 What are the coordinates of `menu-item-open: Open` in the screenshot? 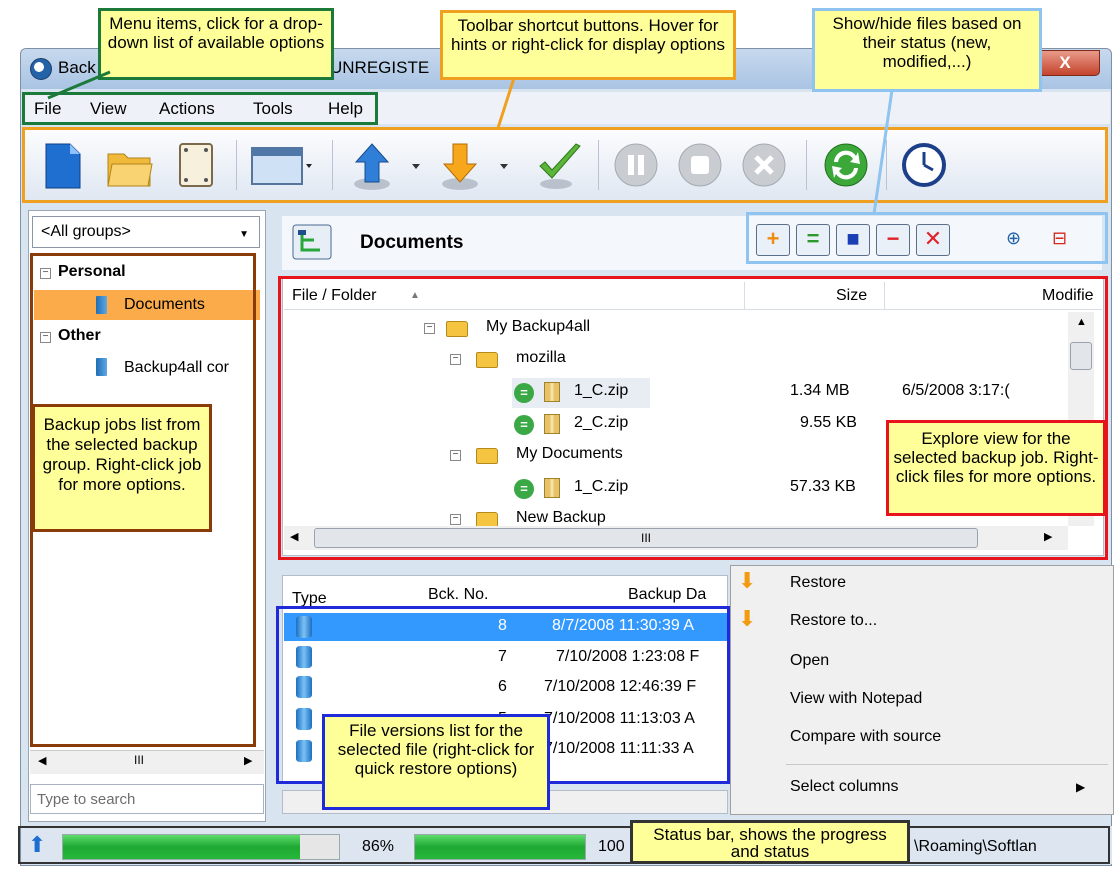 It's located at (809, 661).